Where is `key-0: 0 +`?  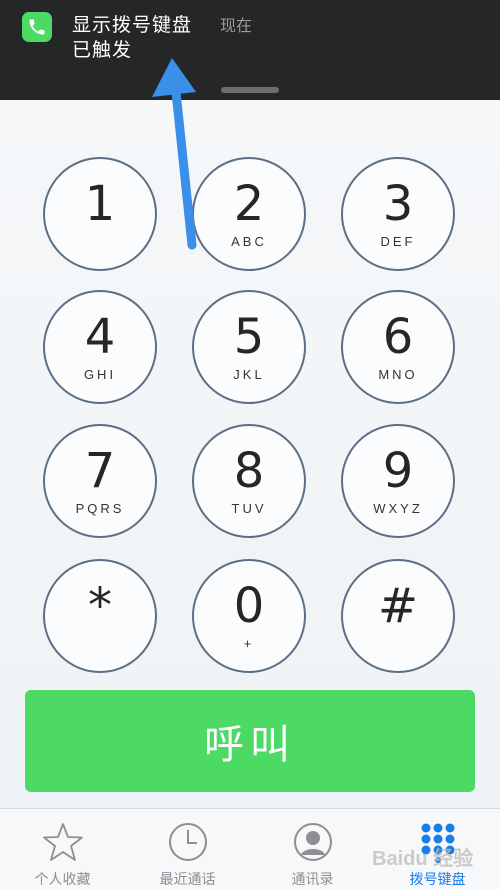 key-0: 0 + is located at coordinates (249, 616).